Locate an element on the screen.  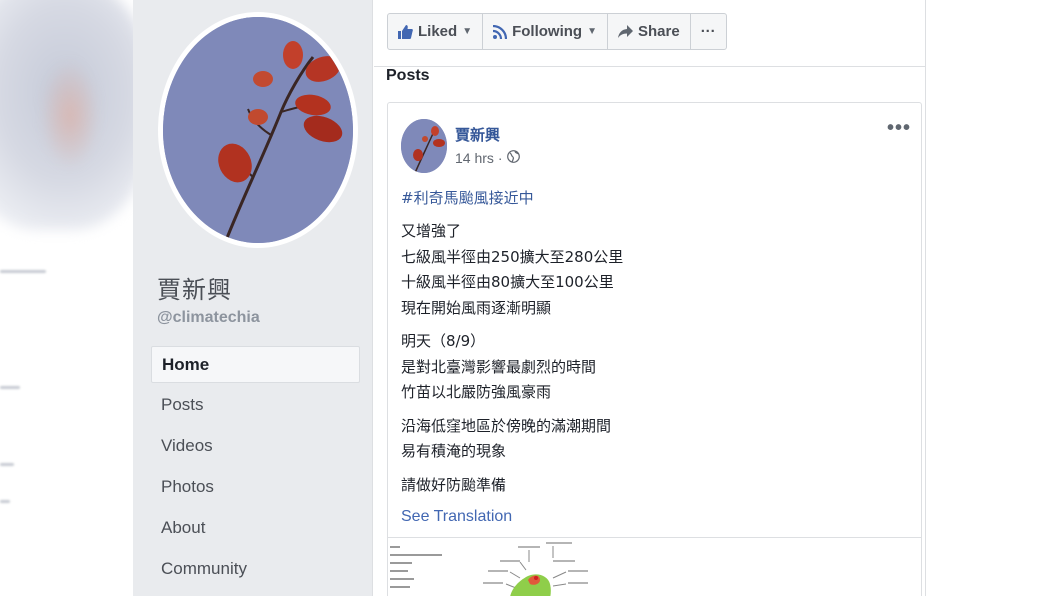
more-options-button: ··· is located at coordinates (708, 31).